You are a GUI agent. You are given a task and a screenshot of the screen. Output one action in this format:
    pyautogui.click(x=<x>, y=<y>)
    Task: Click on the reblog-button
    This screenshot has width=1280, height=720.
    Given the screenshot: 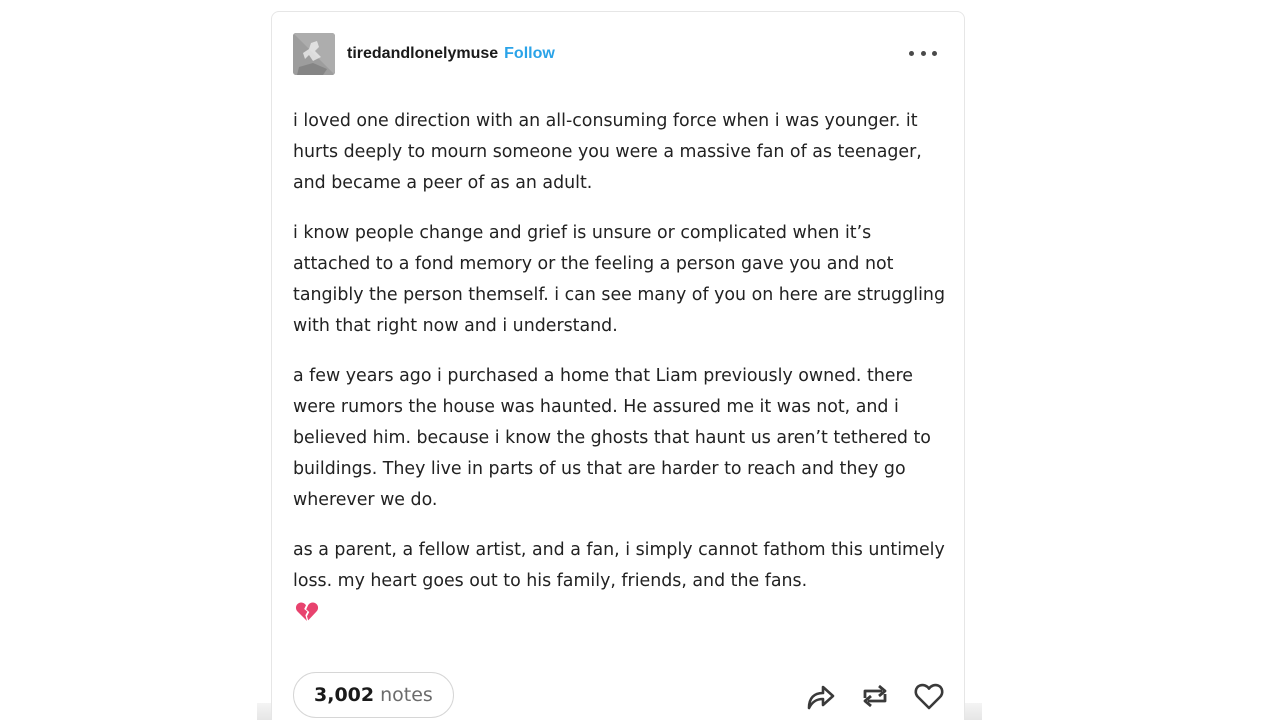 What is the action you would take?
    pyautogui.click(x=875, y=696)
    